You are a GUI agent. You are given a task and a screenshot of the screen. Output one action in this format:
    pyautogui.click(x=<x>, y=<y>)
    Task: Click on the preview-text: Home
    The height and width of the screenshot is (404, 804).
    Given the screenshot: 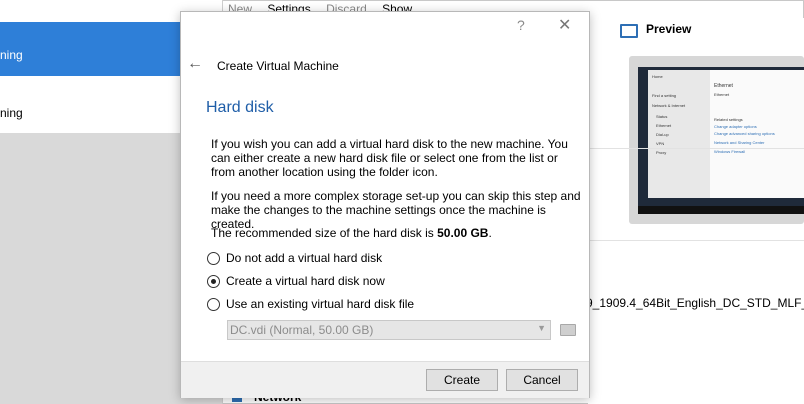 What is the action you would take?
    pyautogui.click(x=657, y=76)
    